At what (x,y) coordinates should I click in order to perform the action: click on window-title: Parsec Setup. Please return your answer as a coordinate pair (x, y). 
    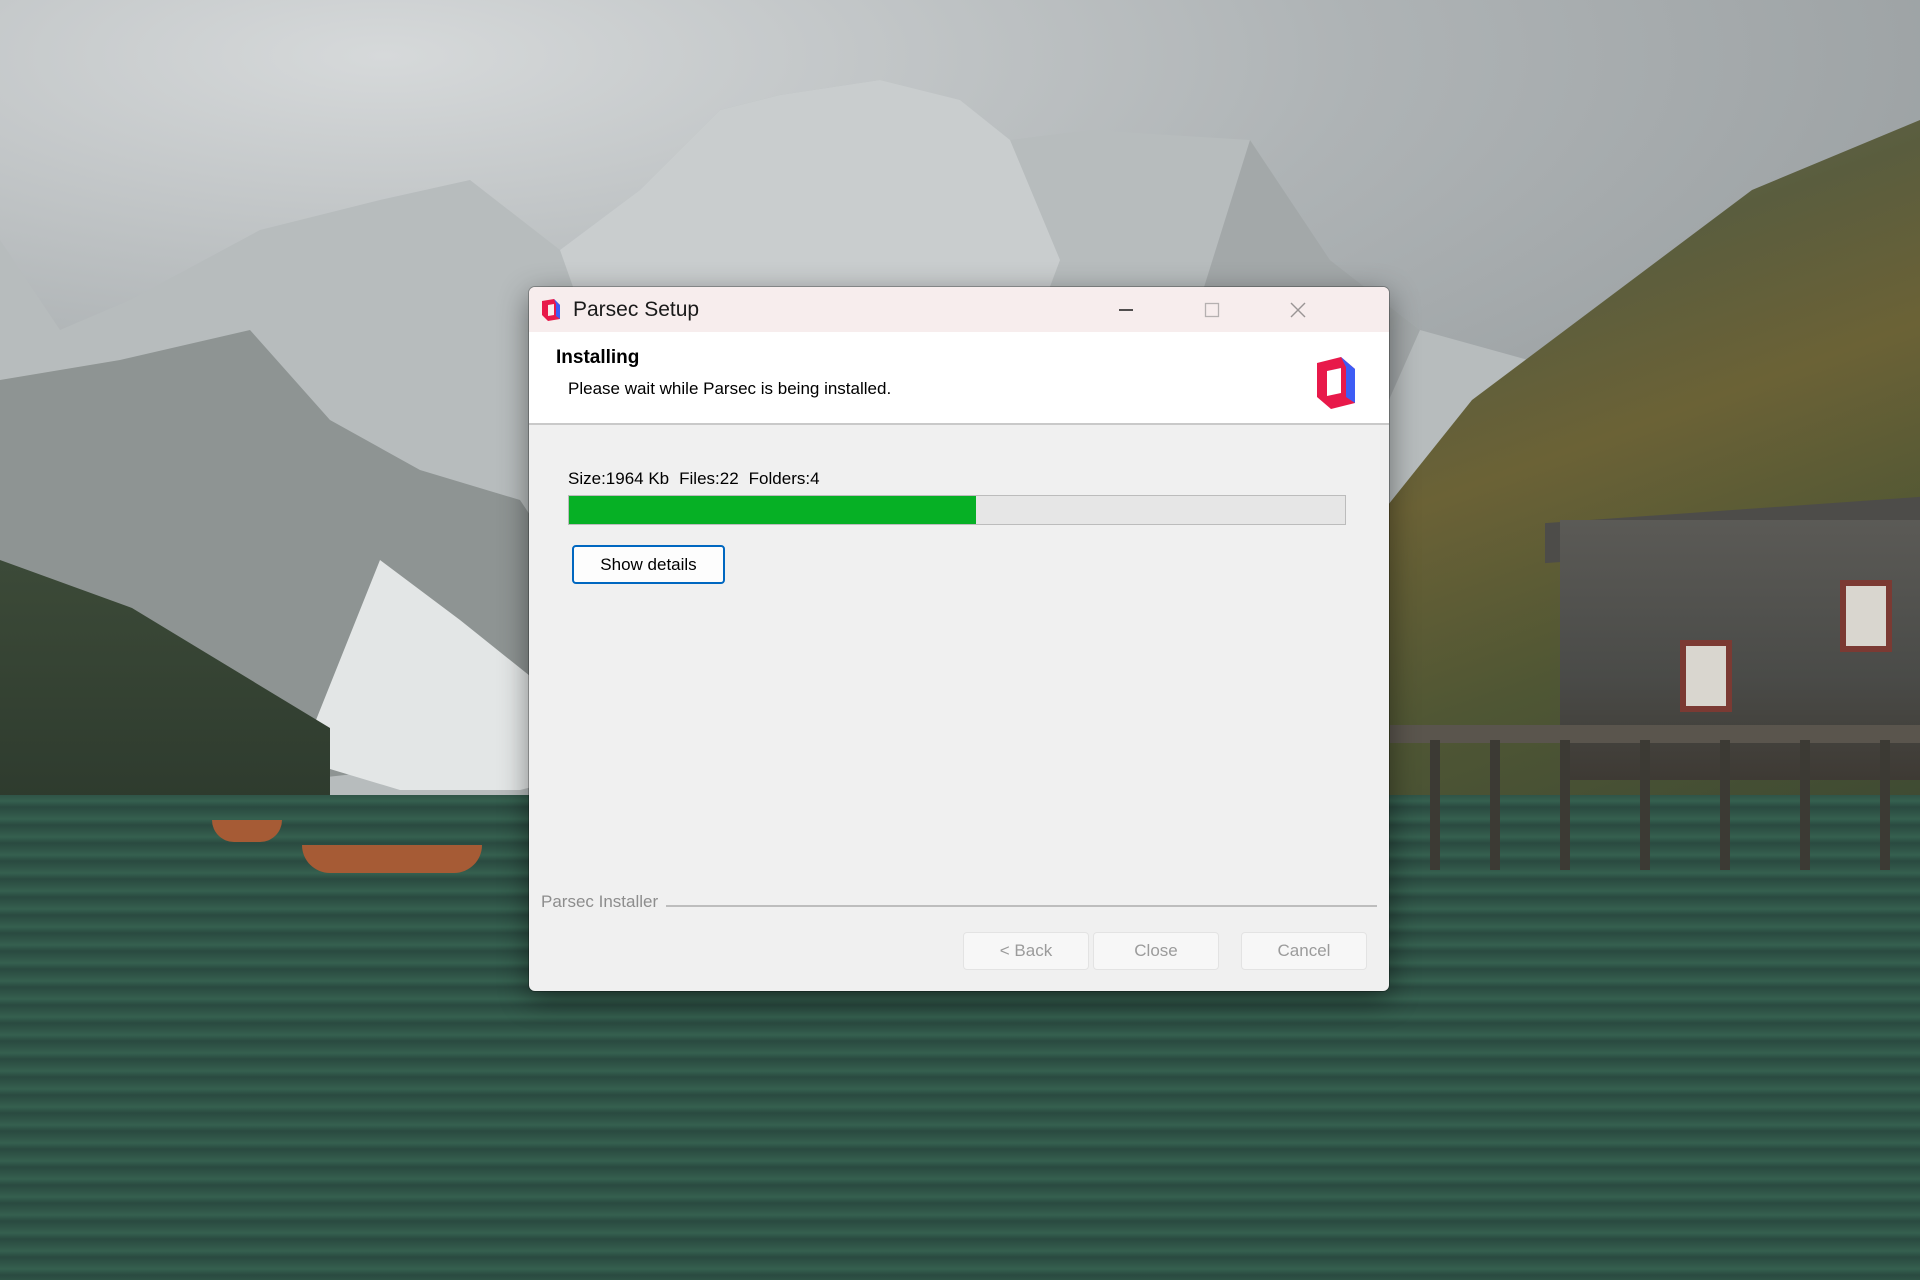
    Looking at the image, I should click on (636, 309).